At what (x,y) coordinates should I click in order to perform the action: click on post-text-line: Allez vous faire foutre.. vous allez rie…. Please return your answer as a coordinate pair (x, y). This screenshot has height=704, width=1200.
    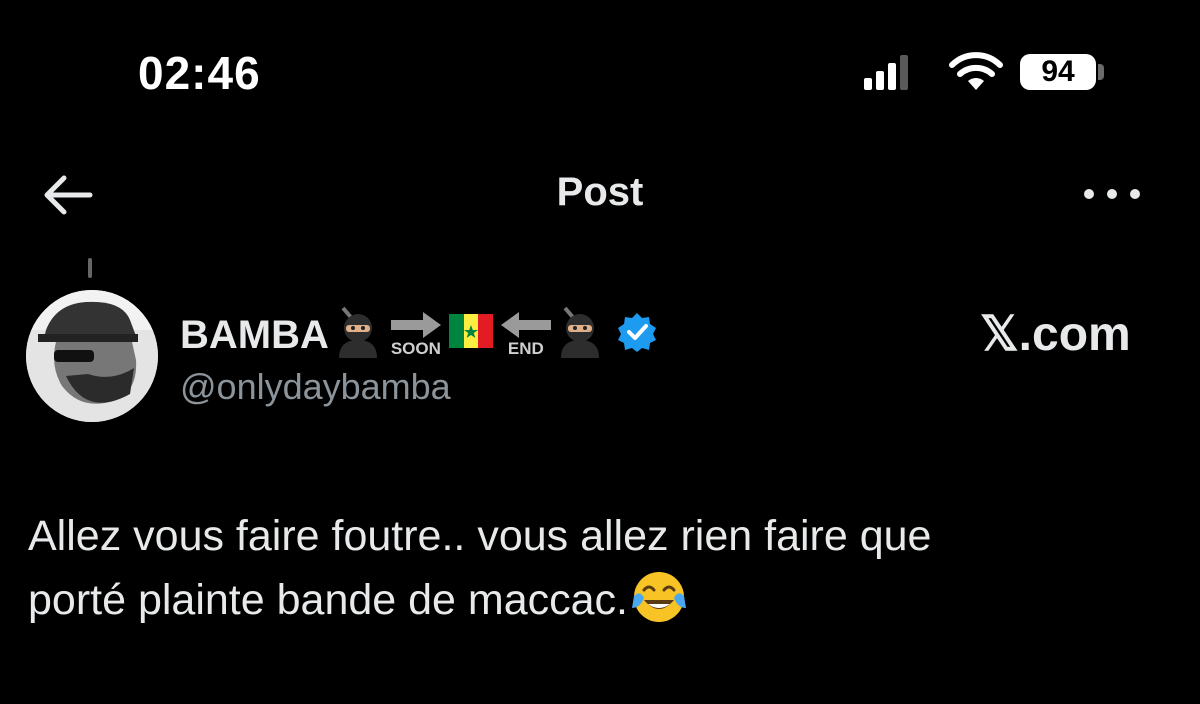
    Looking at the image, I should click on (480, 536).